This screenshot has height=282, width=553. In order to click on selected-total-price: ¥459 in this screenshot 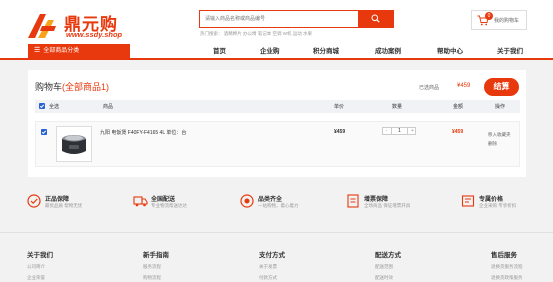, I will do `click(464, 86)`.